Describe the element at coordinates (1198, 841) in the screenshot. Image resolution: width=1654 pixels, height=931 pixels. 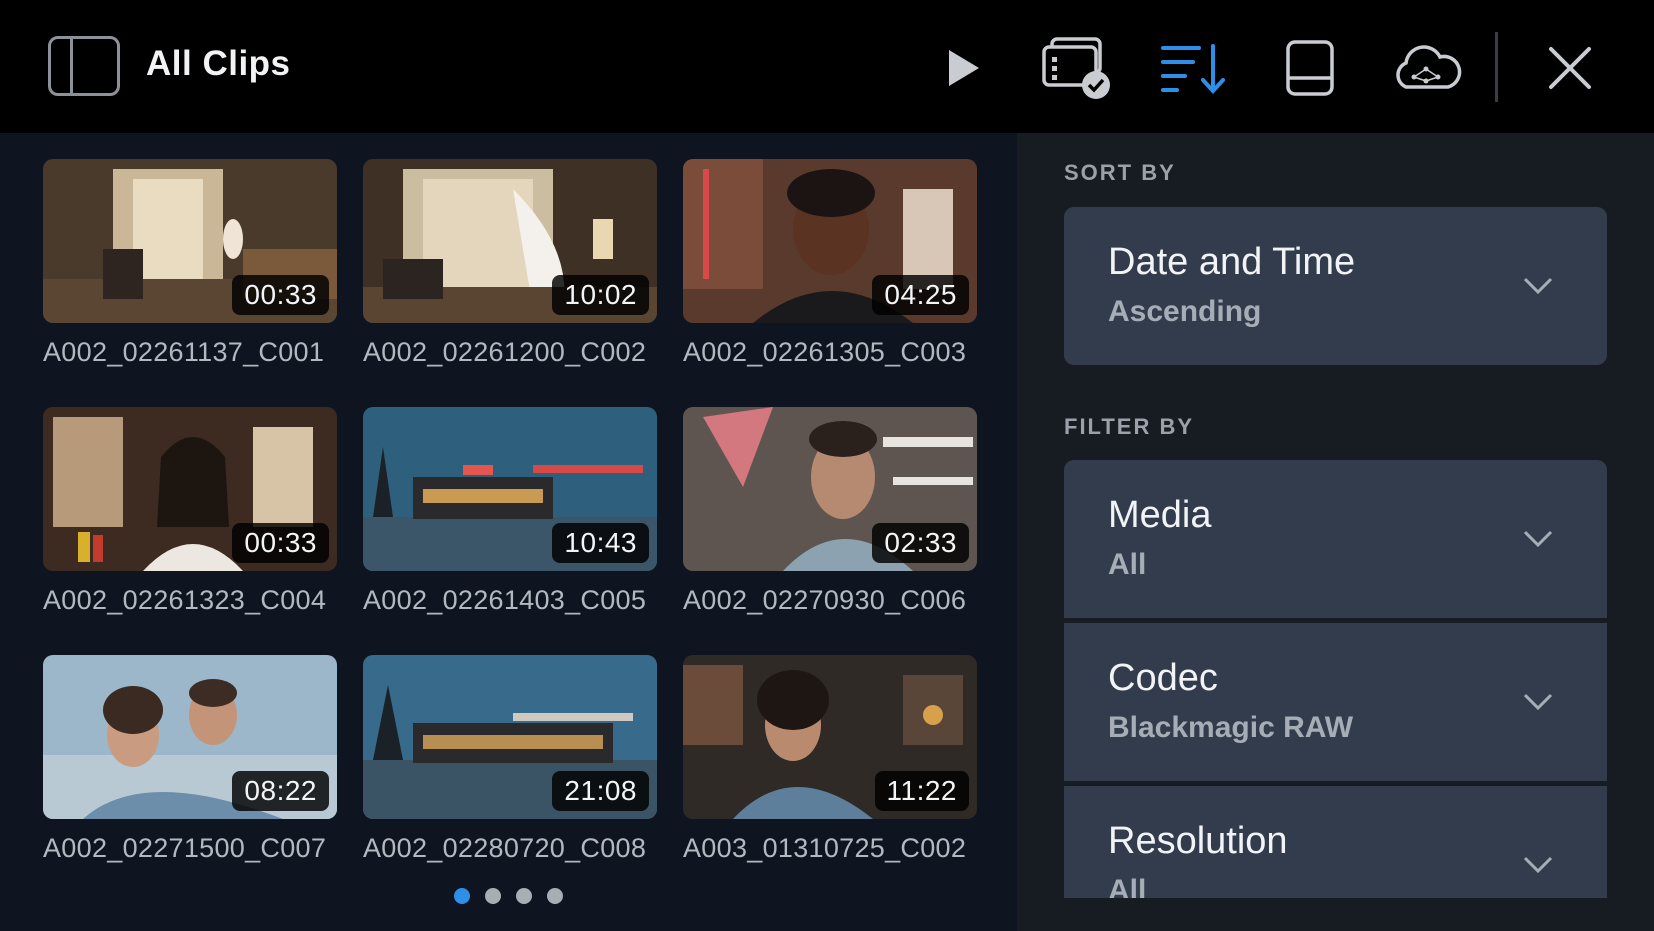
I see `dropdown-title: Resolution` at that location.